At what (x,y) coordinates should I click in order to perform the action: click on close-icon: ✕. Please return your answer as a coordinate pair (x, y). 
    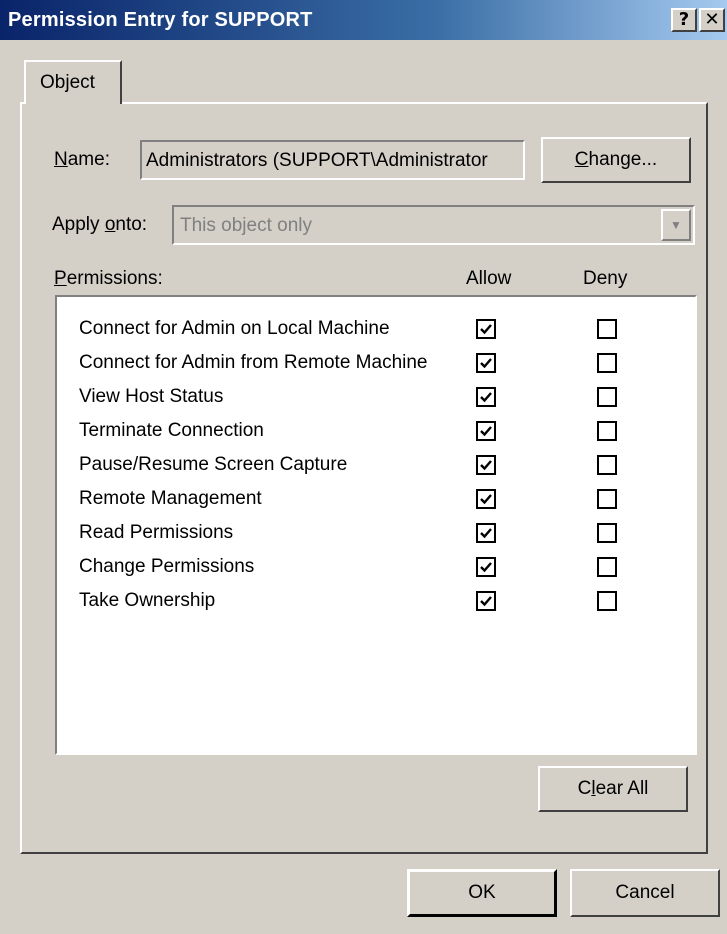
    Looking at the image, I should click on (712, 19).